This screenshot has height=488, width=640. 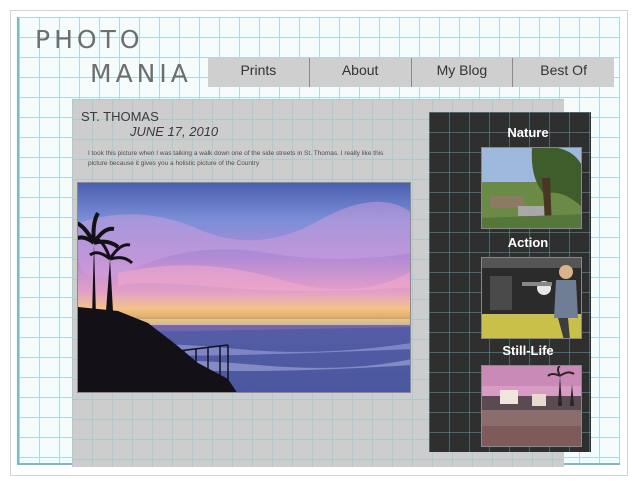 What do you see at coordinates (89, 39) in the screenshot?
I see `logo-line-photo: PHOTO` at bounding box center [89, 39].